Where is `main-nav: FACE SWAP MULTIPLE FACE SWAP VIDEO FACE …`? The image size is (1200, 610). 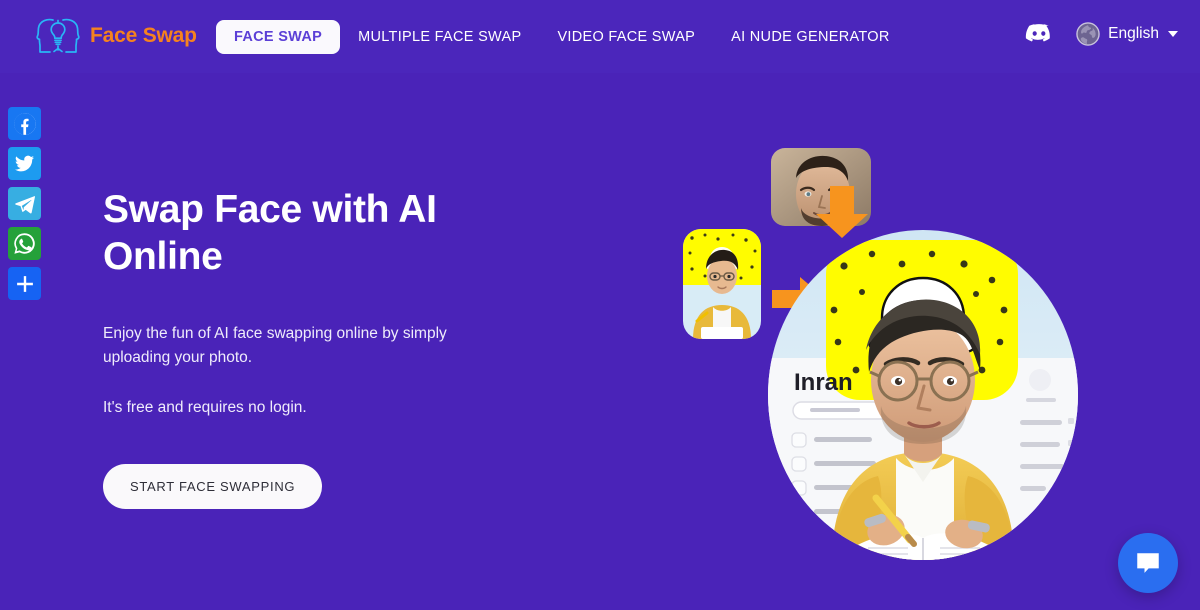 main-nav: FACE SWAP MULTIPLE FACE SWAP VIDEO FACE … is located at coordinates (562, 37).